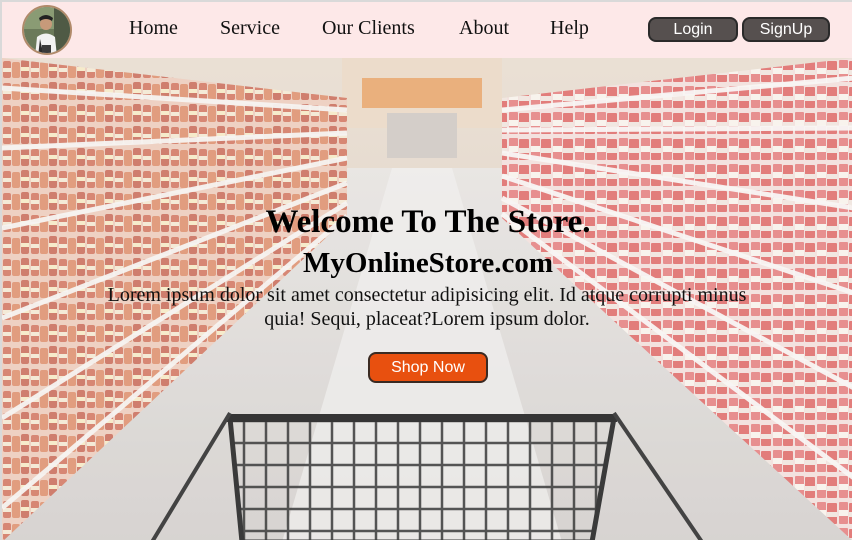 This screenshot has height=540, width=852. Describe the element at coordinates (250, 28) in the screenshot. I see `nav-service-link: Service` at that location.